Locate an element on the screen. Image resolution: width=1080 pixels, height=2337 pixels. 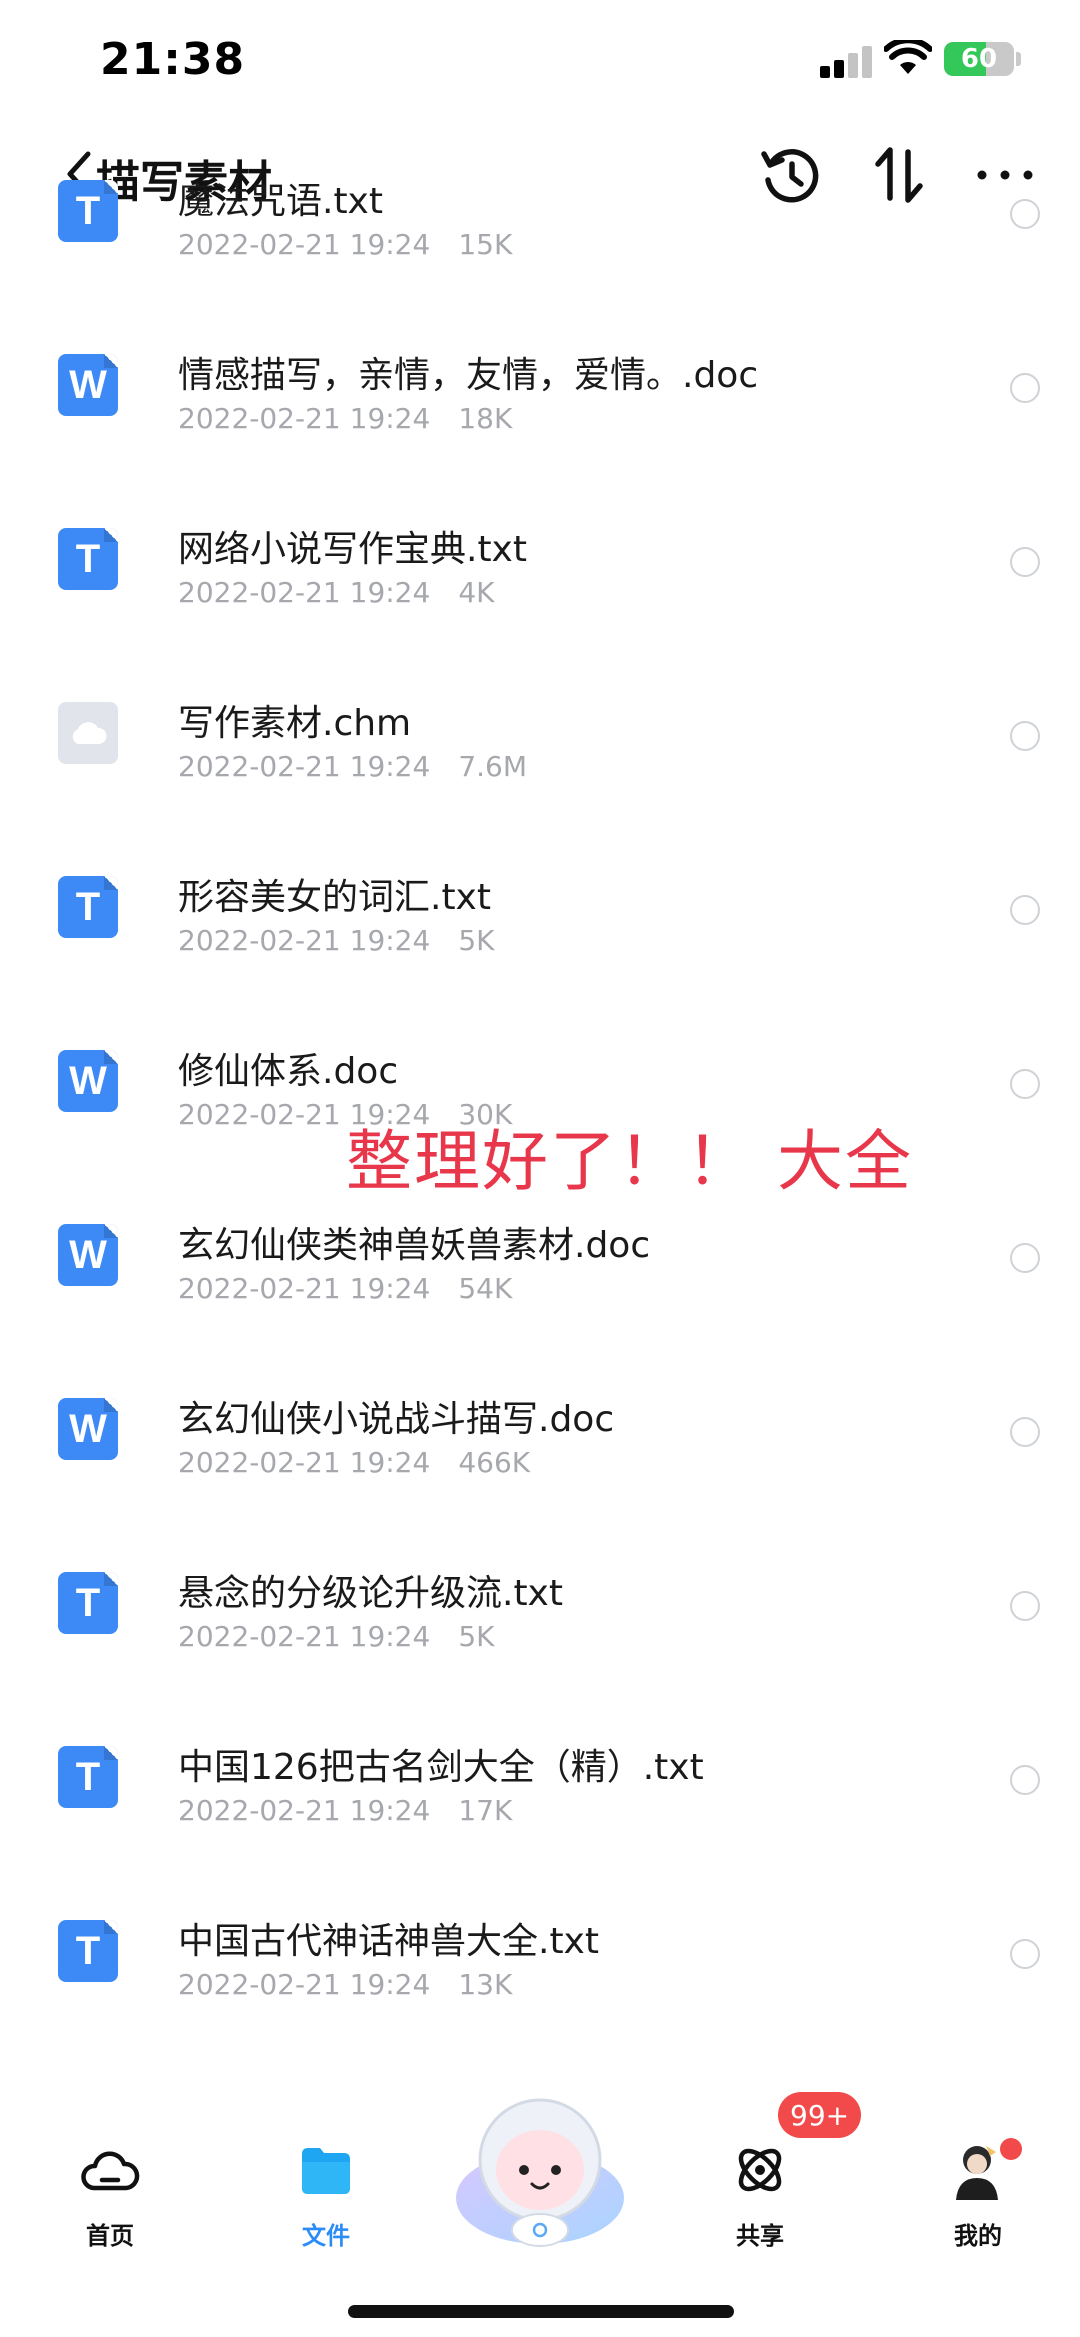
wifi-icon is located at coordinates (908, 57).